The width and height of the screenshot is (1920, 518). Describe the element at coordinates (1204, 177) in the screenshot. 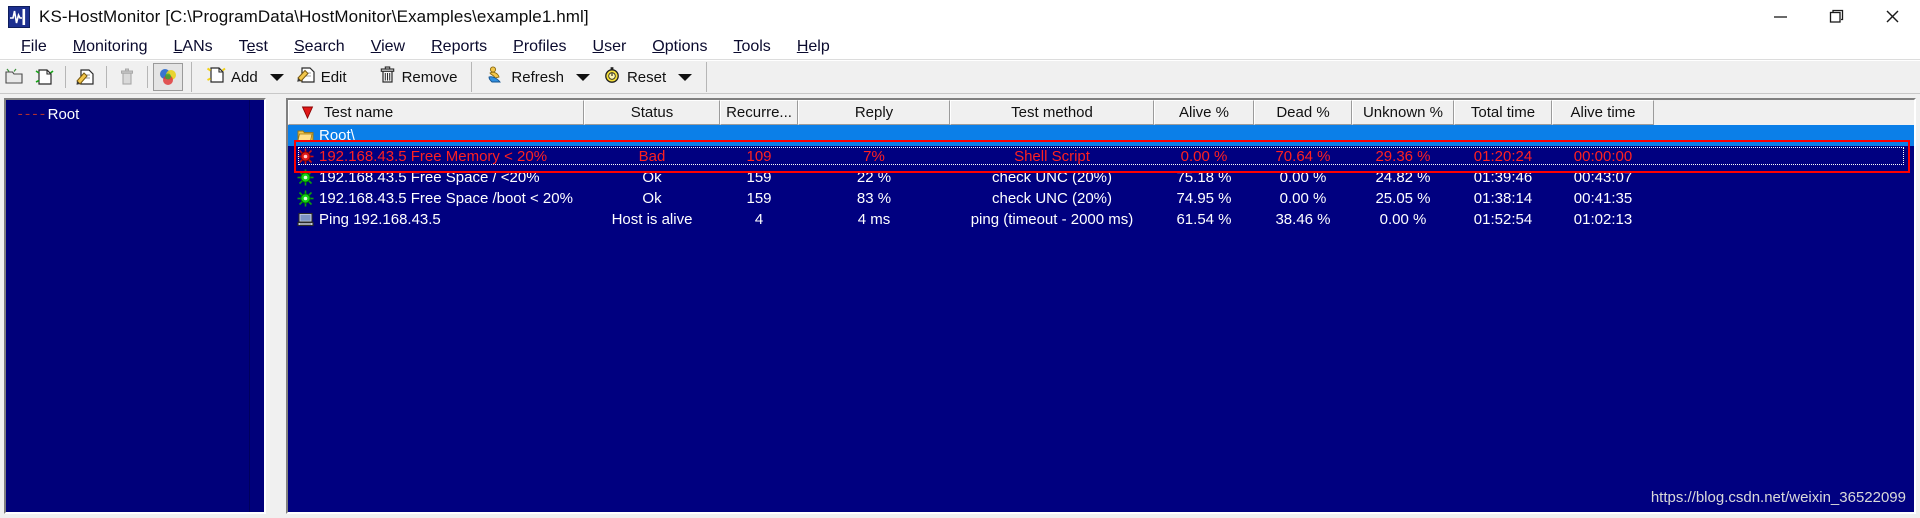

I see `cell-alive: 75.18 %` at that location.